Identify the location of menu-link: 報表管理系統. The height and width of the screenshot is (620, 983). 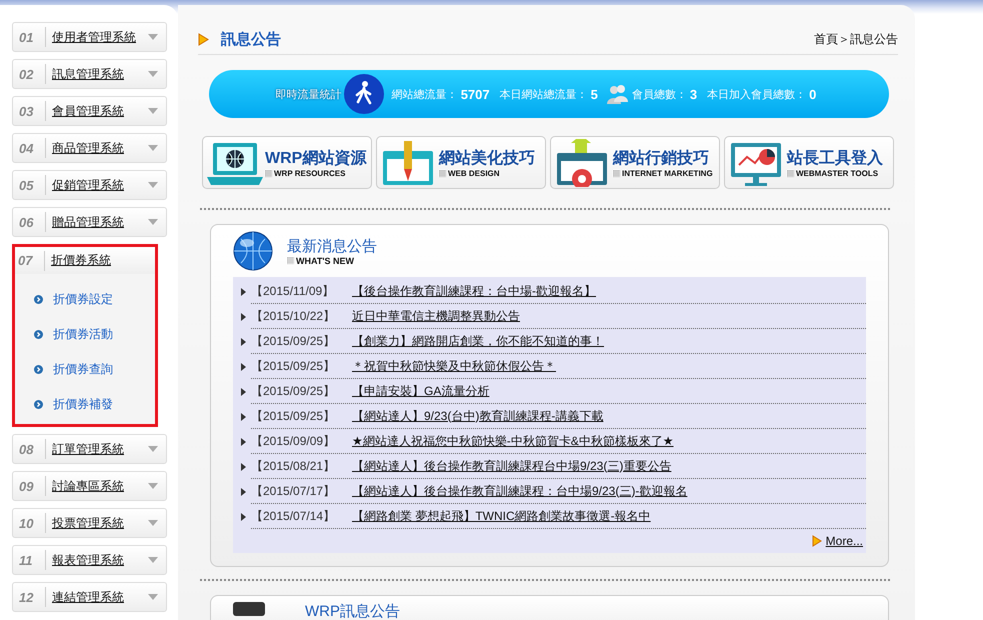
(98, 560).